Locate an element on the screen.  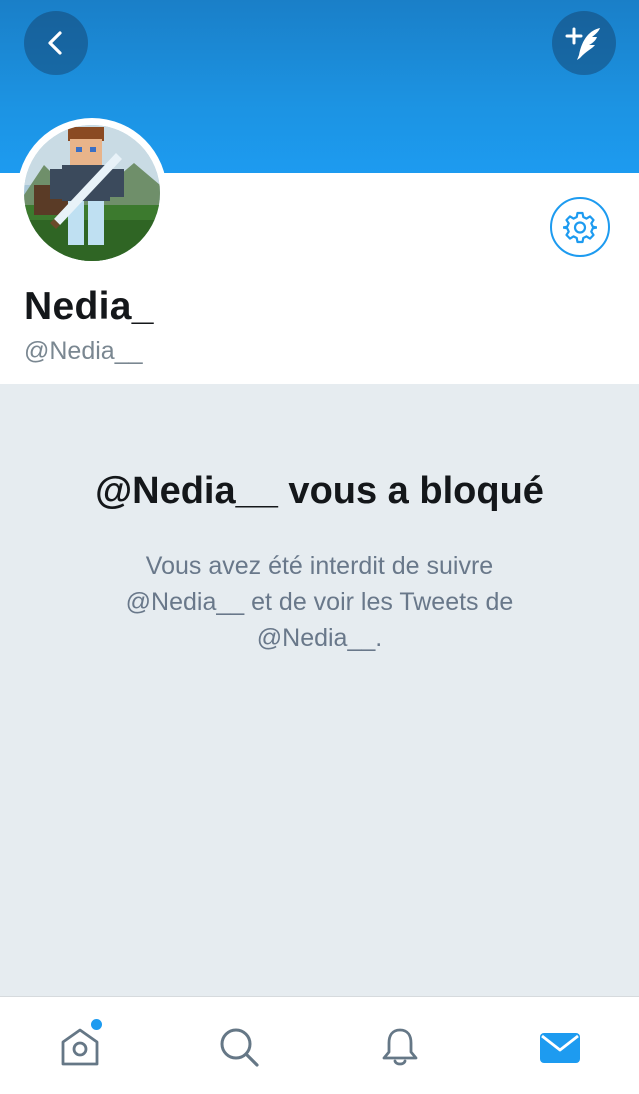
chevron-left-icon is located at coordinates (55, 43).